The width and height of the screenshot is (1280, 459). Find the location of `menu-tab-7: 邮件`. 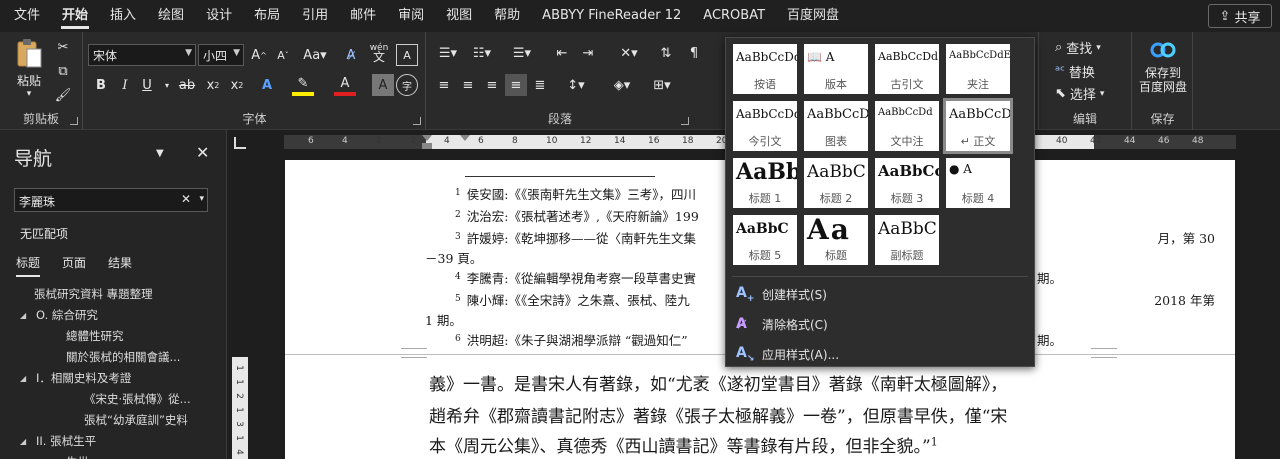

menu-tab-7: 邮件 is located at coordinates (363, 16).